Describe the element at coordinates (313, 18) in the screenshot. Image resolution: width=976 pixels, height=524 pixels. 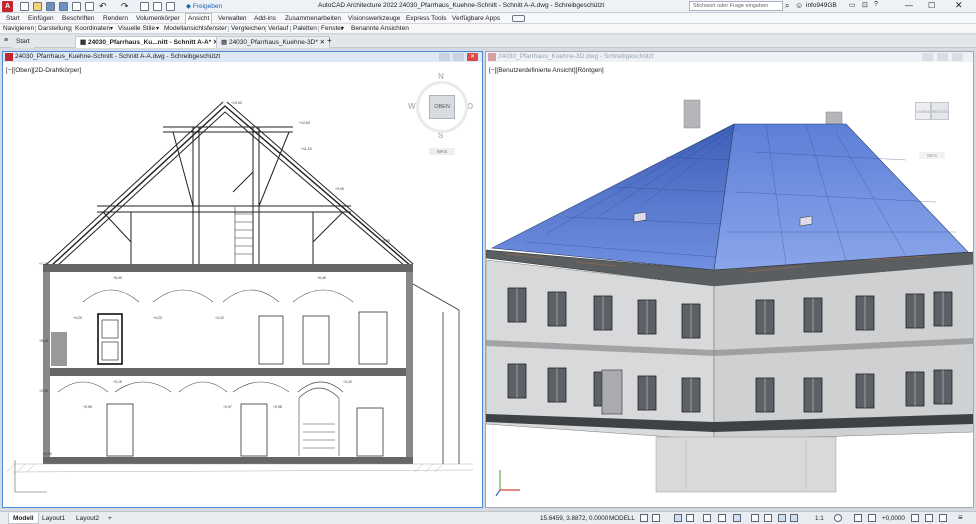
I see `ribbon-tab-zusammenarbeiten: Zusammenarbeiten` at that location.